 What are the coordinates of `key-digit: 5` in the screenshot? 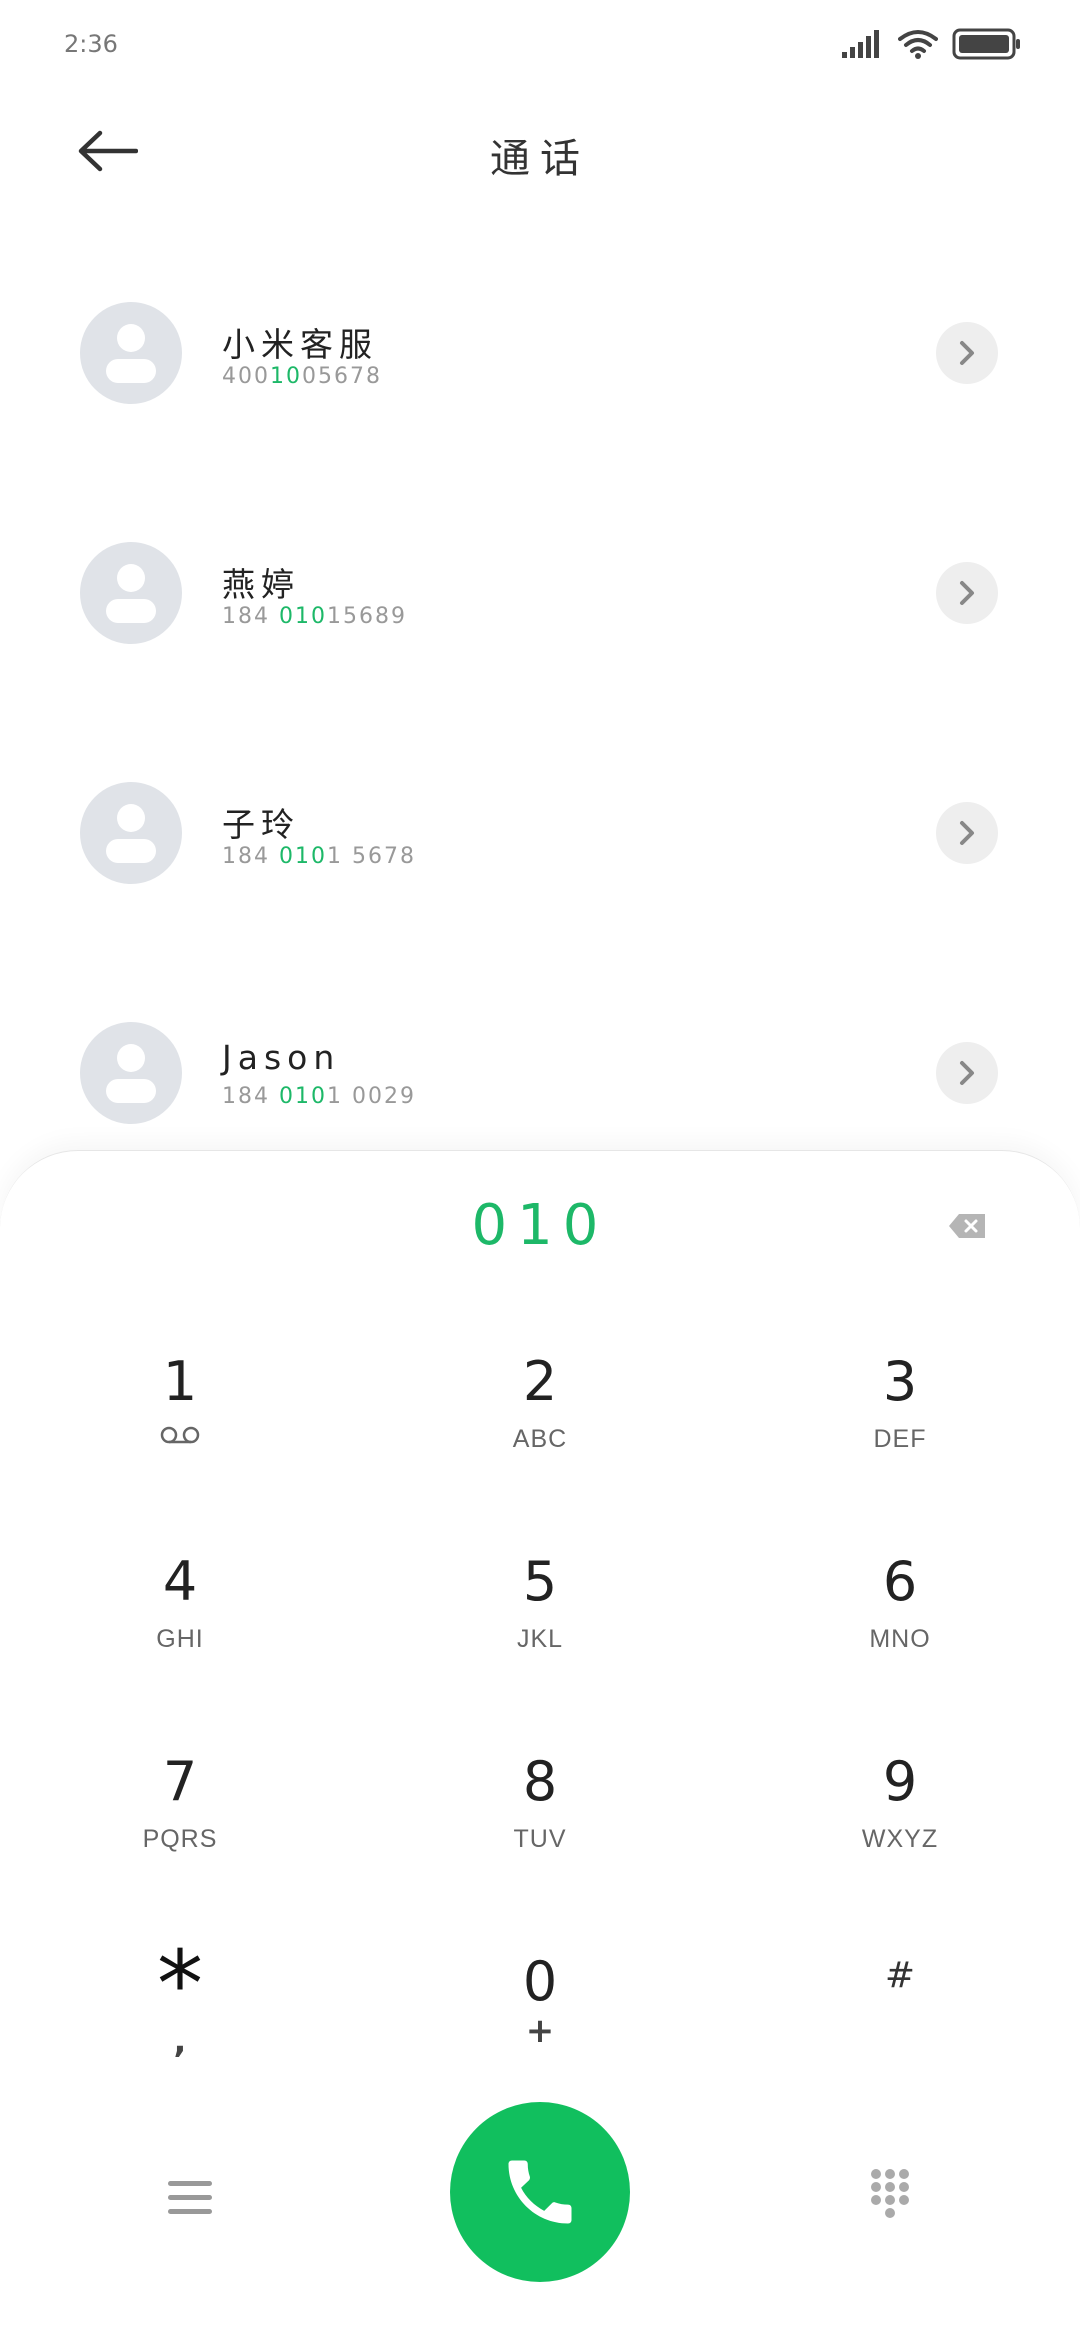 It's located at (540, 1581).